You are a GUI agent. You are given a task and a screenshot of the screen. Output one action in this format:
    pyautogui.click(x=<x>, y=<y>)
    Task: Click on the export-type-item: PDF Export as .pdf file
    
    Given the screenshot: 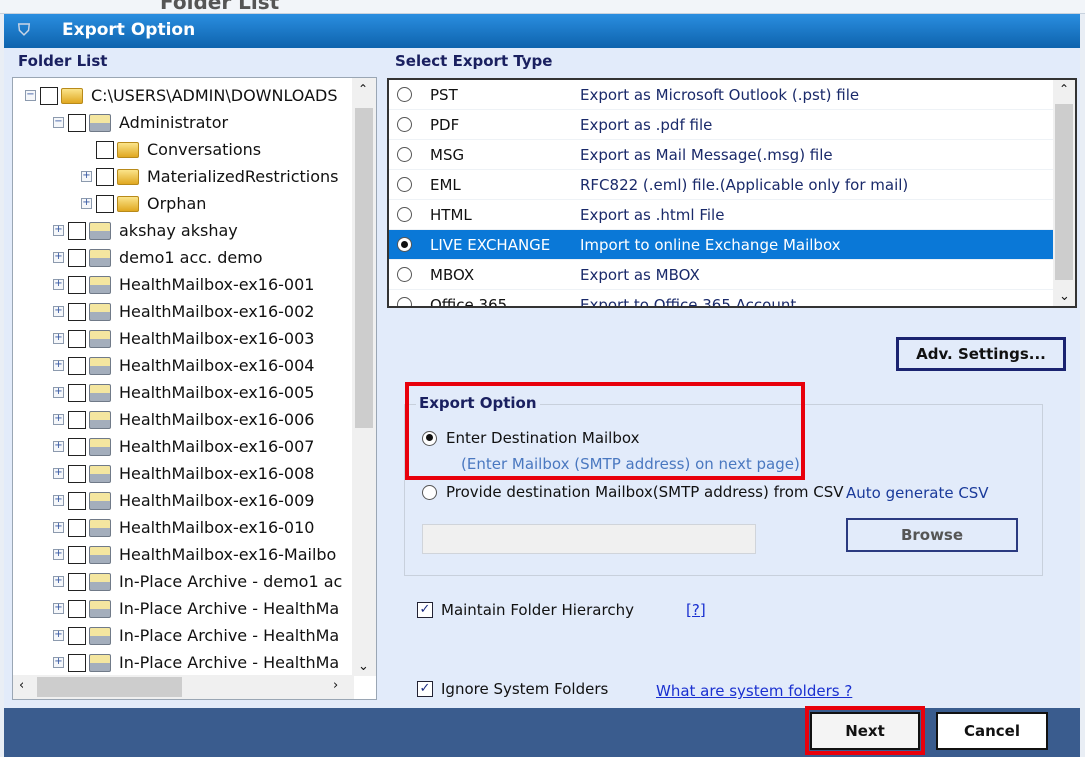 What is the action you would take?
    pyautogui.click(x=721, y=125)
    